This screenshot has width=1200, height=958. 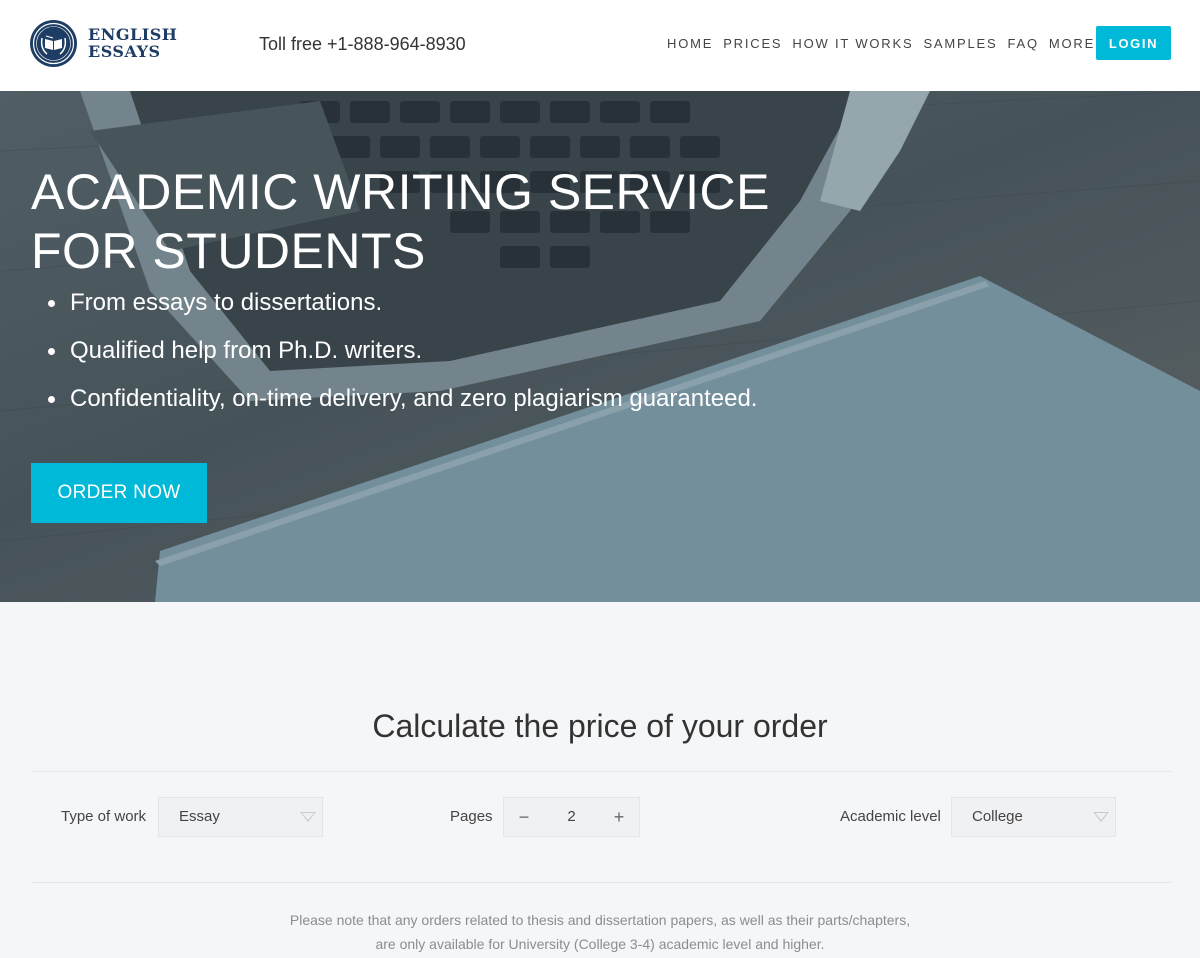 I want to click on pages-value: 2, so click(x=571, y=817).